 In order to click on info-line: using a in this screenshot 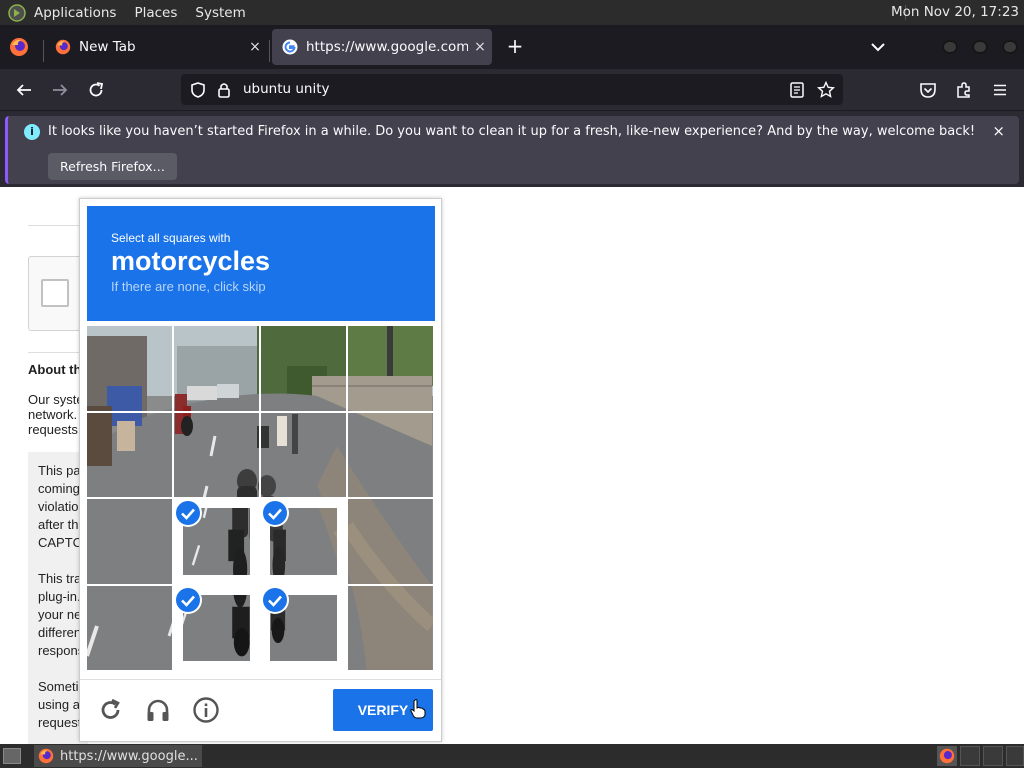, I will do `click(59, 704)`.